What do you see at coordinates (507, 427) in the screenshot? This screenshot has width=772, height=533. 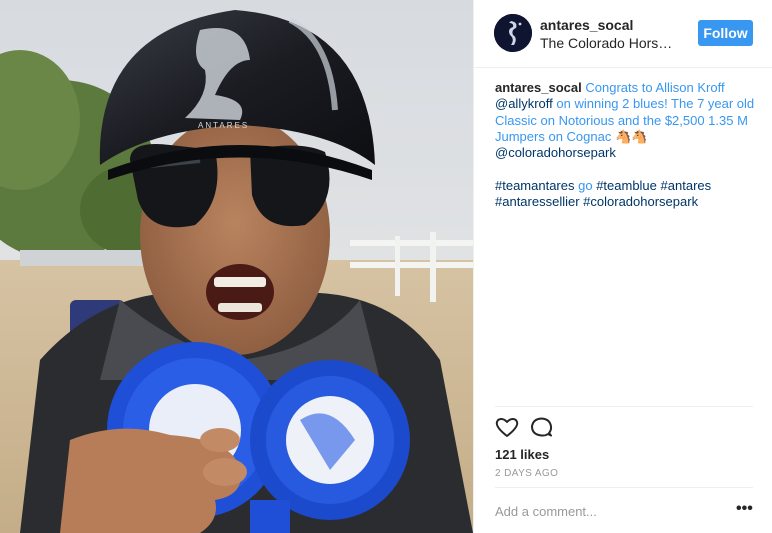 I see `heart-icon` at bounding box center [507, 427].